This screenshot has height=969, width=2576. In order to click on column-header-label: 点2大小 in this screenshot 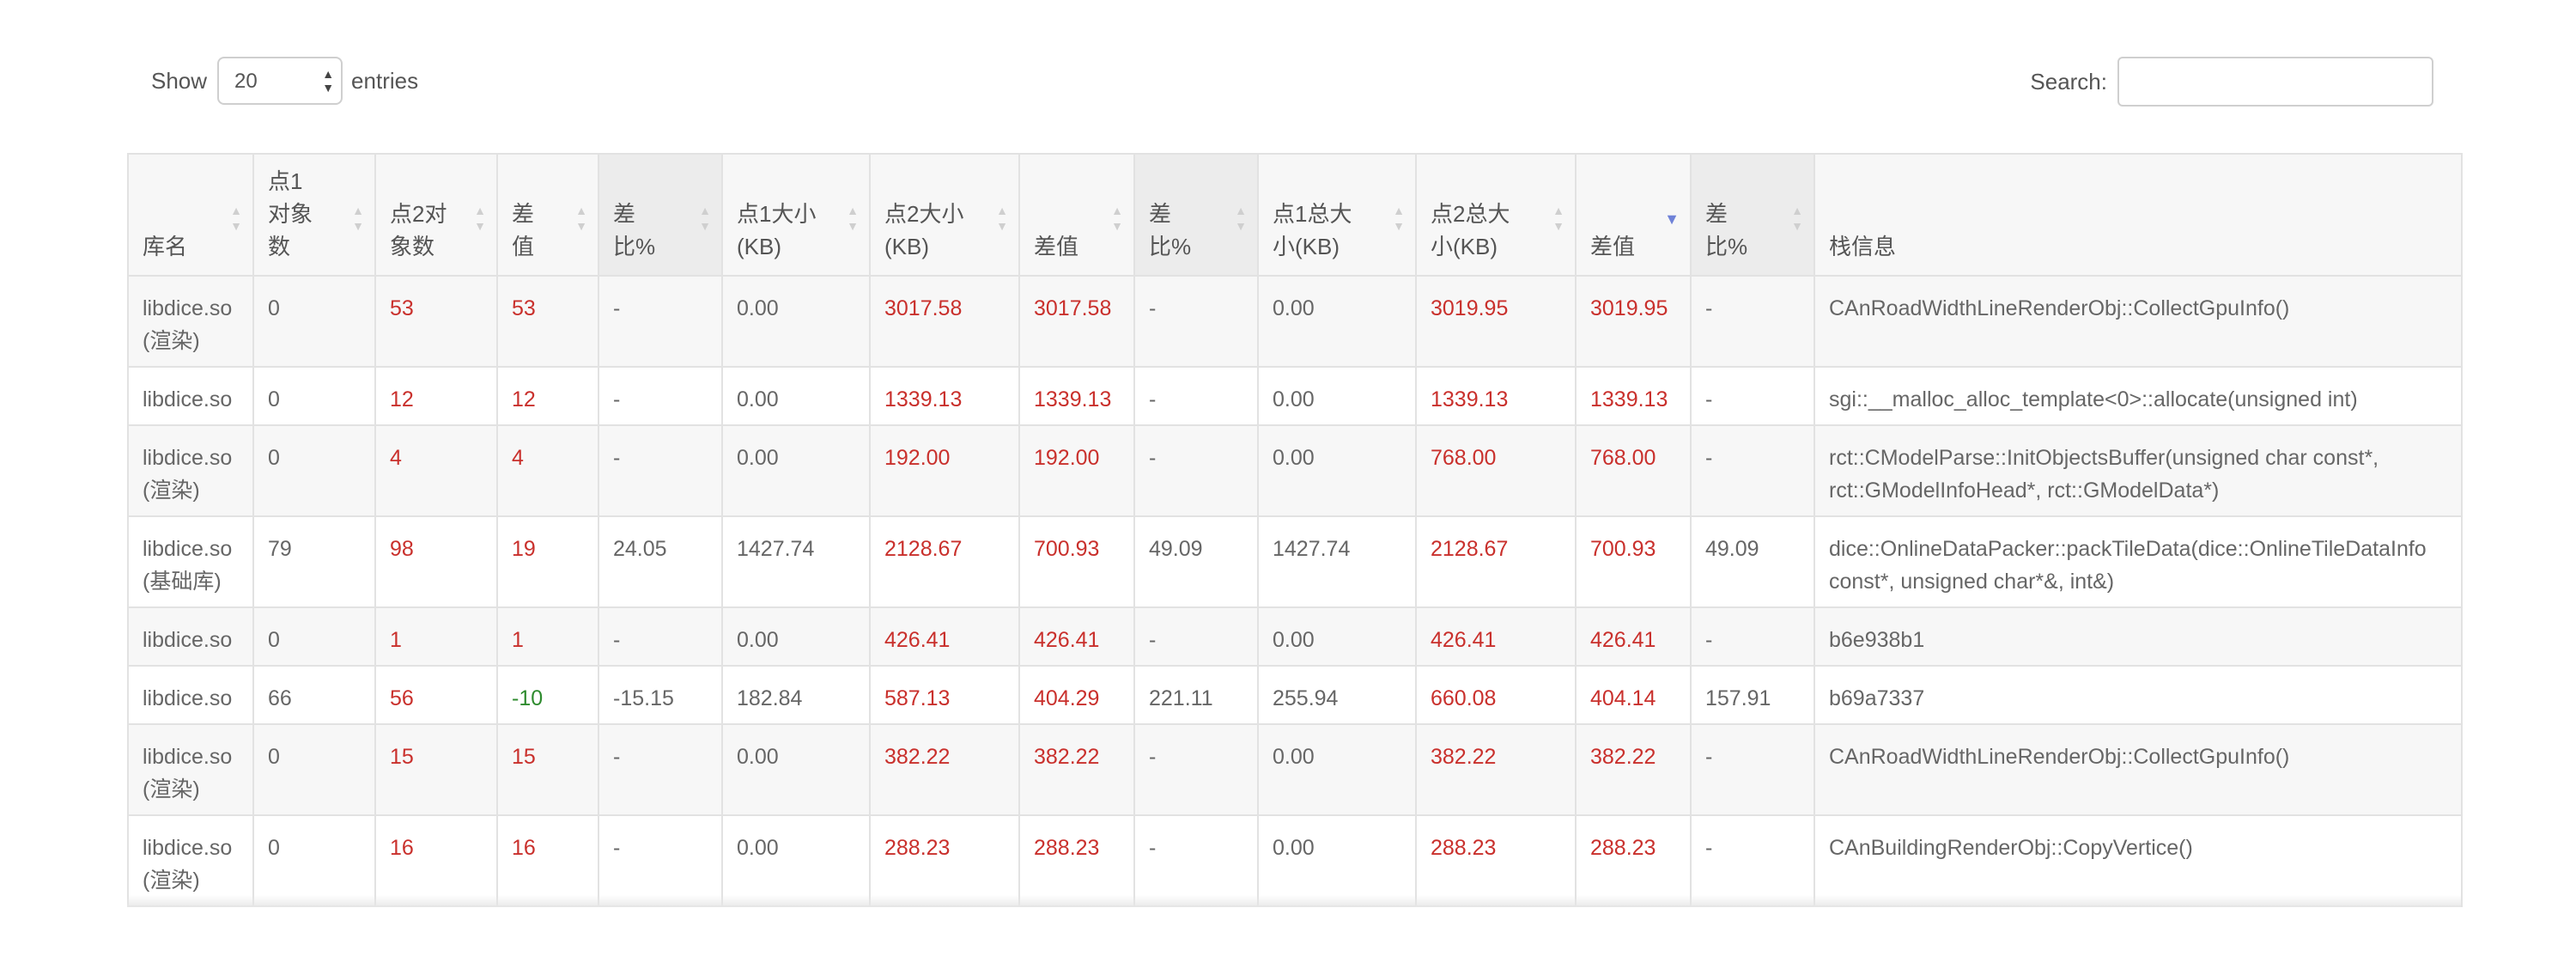, I will do `click(924, 214)`.